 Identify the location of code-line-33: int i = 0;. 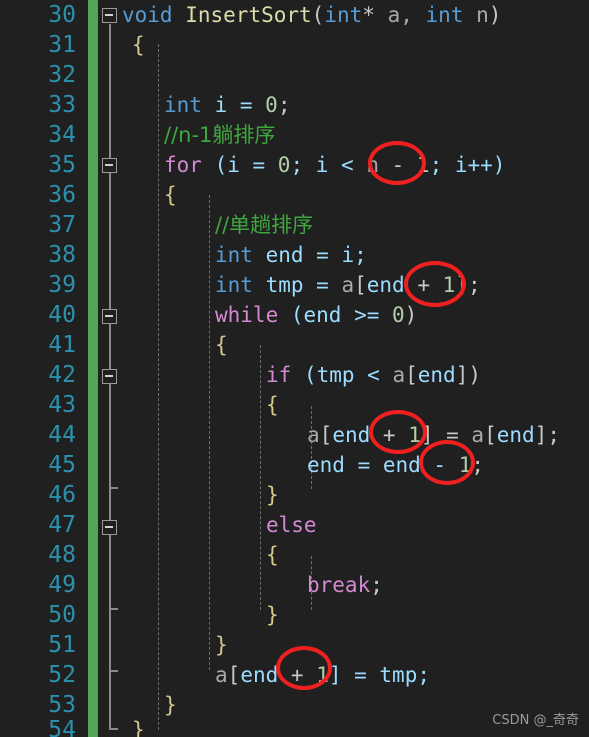
(206, 105).